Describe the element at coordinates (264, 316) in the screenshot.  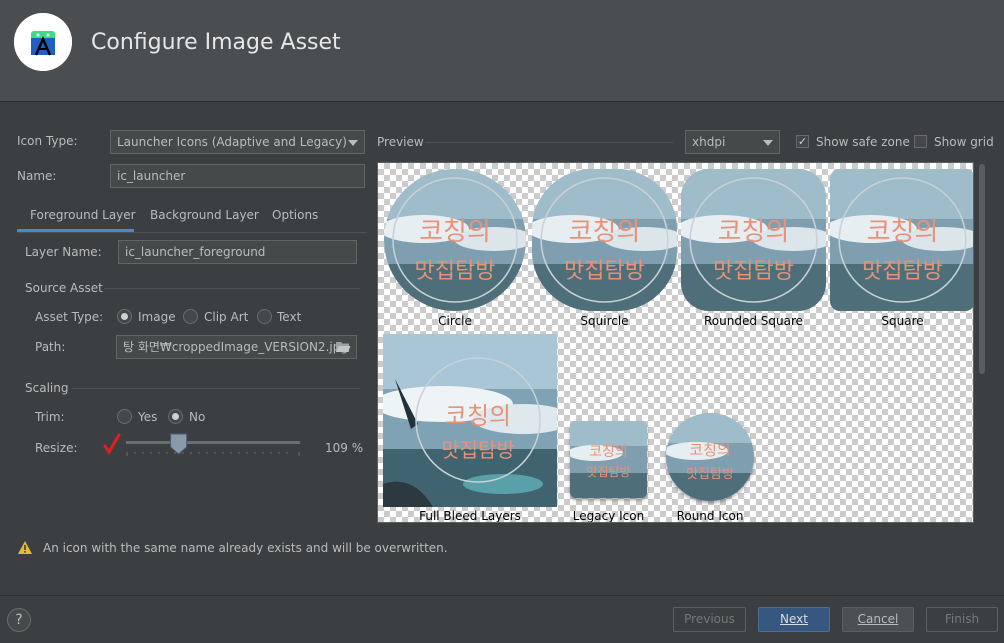
I see `asset-type-text-radio` at that location.